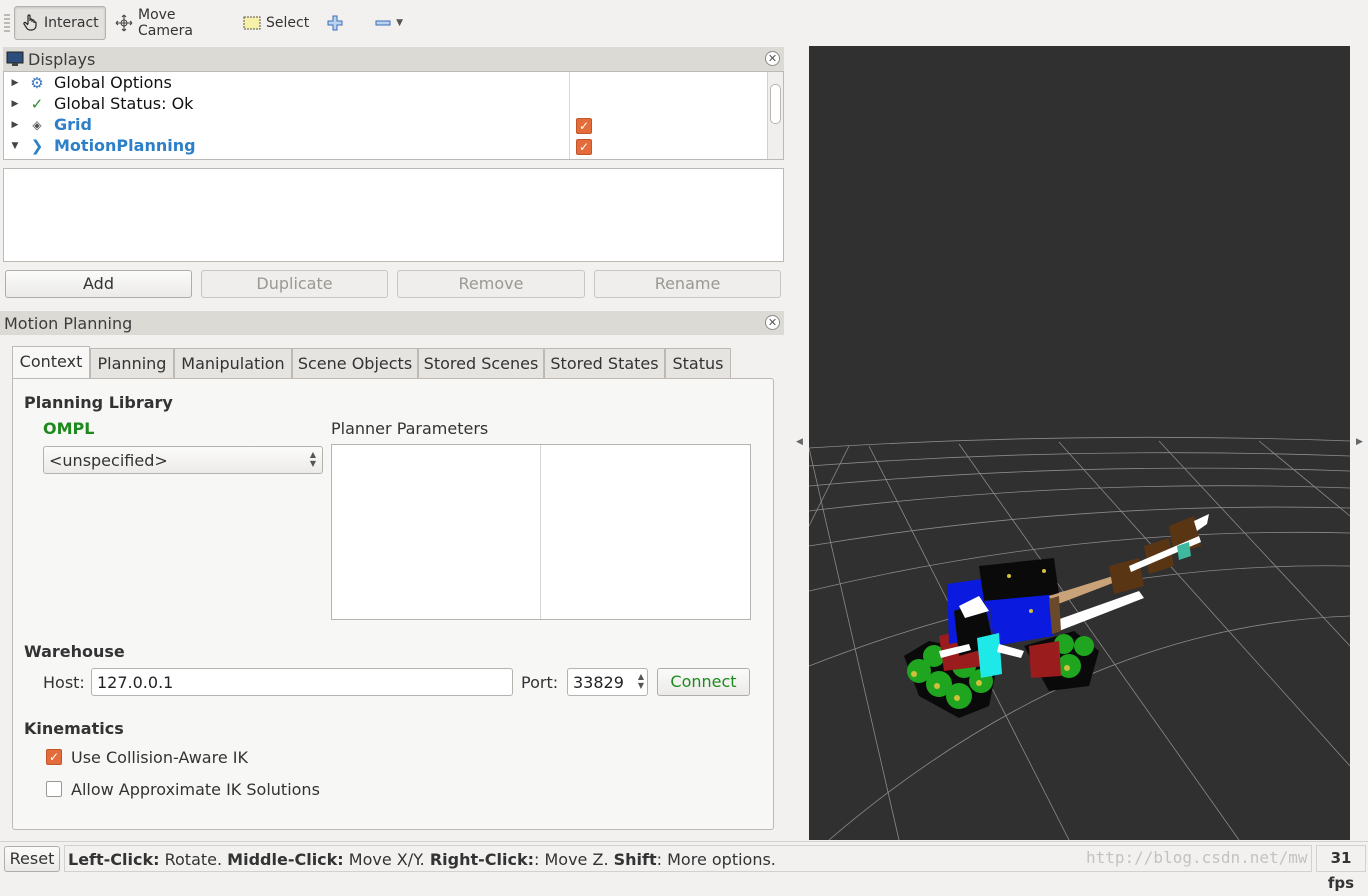 Image resolution: width=1368 pixels, height=896 pixels. Describe the element at coordinates (410, 428) in the screenshot. I see `planner-parameters-label: Planner Parameters` at that location.